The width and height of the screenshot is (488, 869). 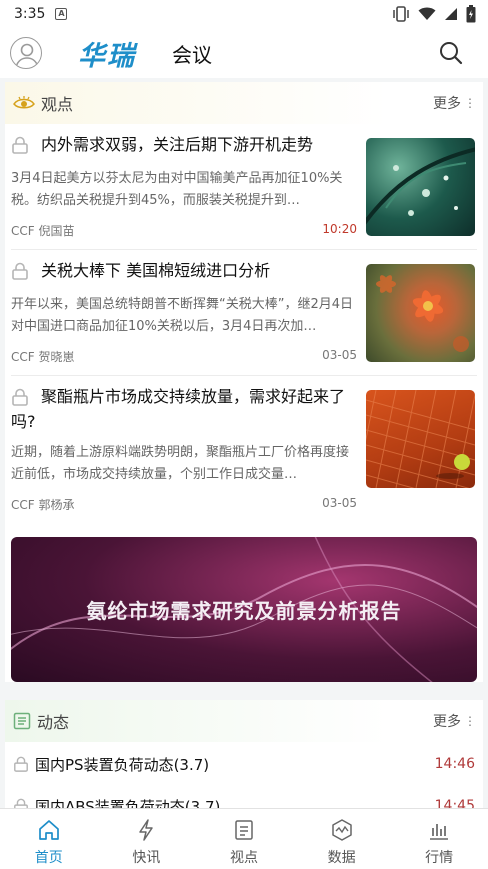 What do you see at coordinates (439, 832) in the screenshot?
I see `bar-chart-icon` at bounding box center [439, 832].